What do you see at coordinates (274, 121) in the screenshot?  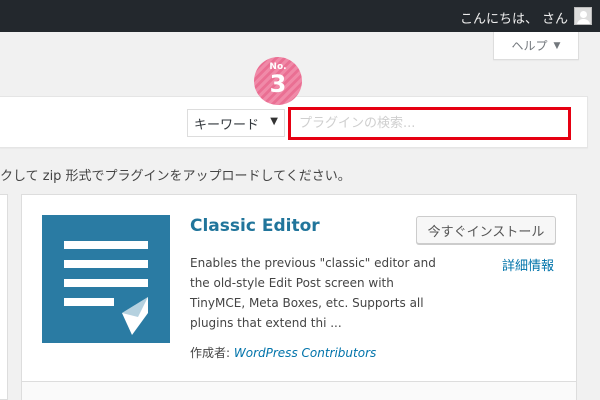 I see `select-arrow-icon: ▼` at bounding box center [274, 121].